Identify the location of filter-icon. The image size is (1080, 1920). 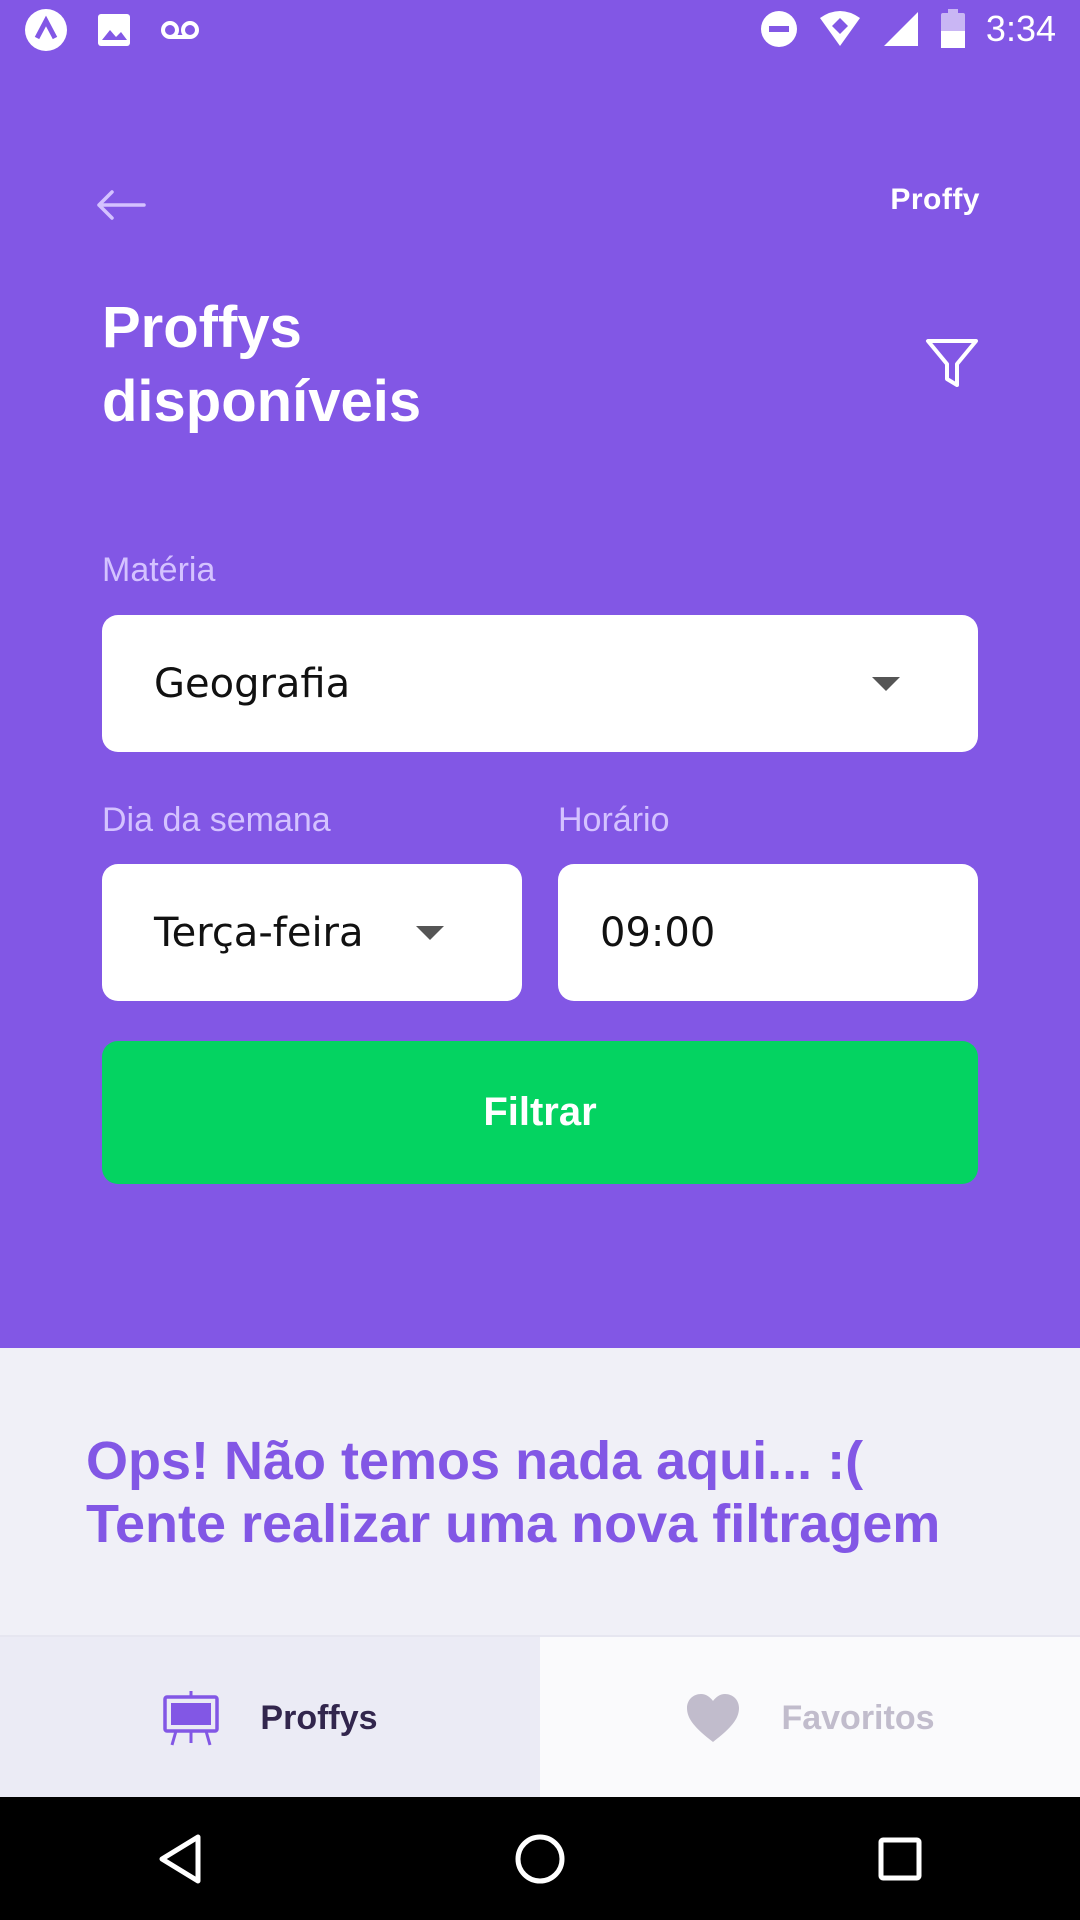
(952, 363).